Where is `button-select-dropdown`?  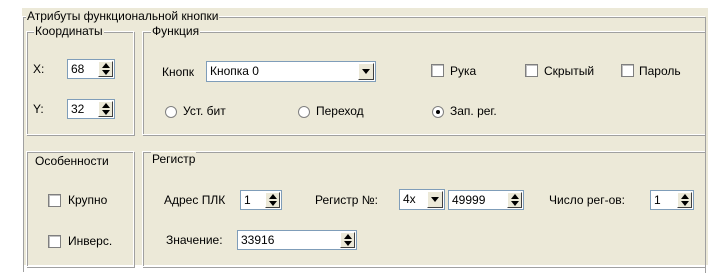
button-select-dropdown is located at coordinates (366, 71).